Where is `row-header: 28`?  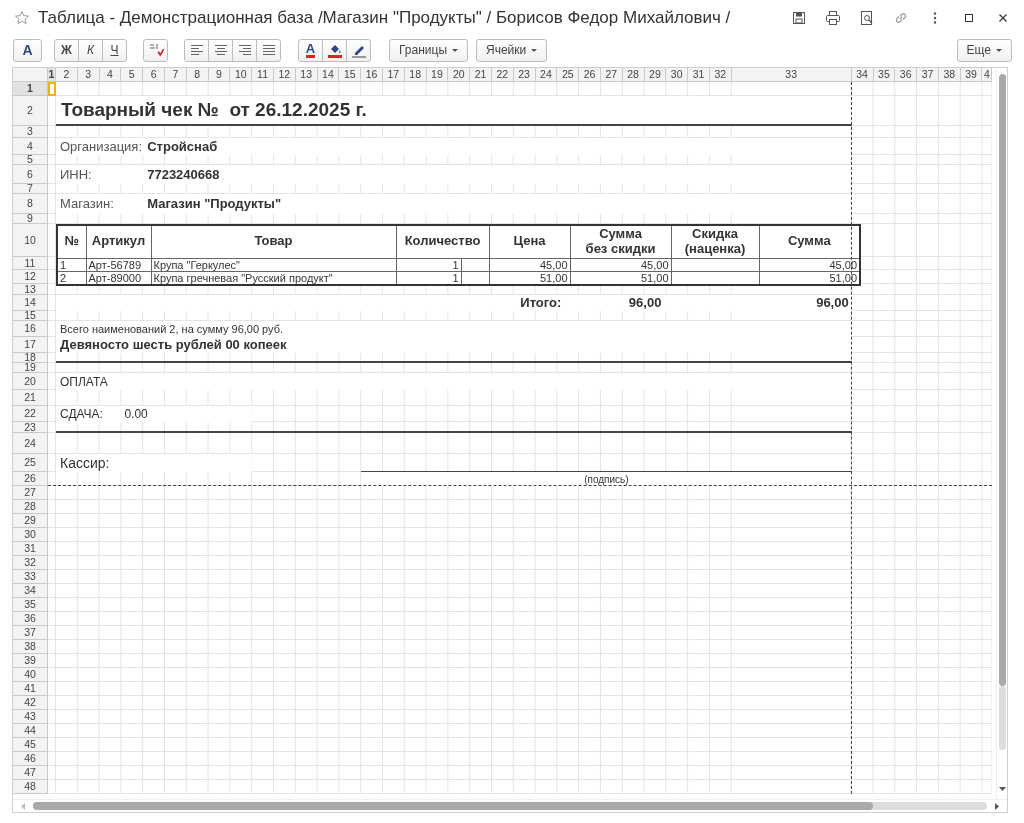 row-header: 28 is located at coordinates (30, 507).